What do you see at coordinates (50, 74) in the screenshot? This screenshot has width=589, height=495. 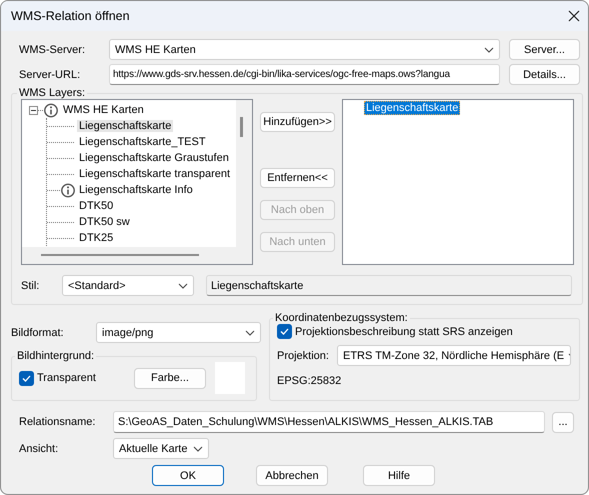 I see `field-label: Server-URL:` at bounding box center [50, 74].